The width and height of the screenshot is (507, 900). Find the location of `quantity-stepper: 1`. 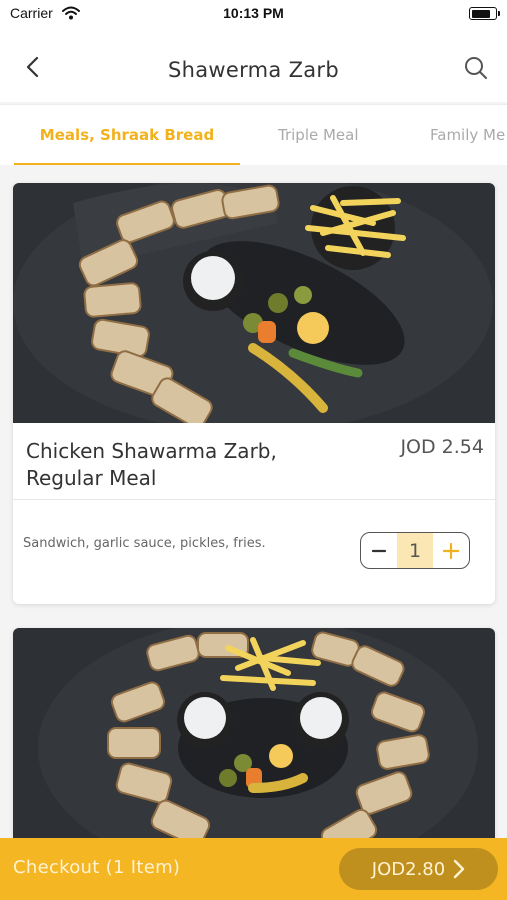

quantity-stepper: 1 is located at coordinates (415, 550).